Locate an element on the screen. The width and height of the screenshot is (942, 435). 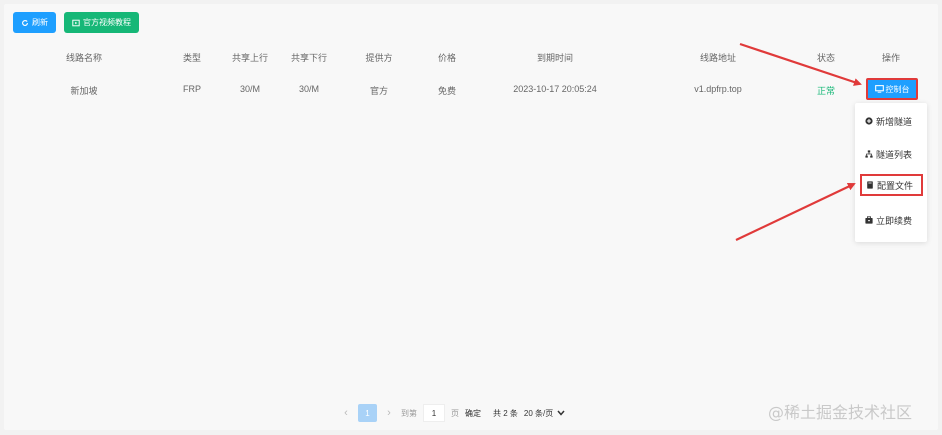
refresh-label: 刷新 is located at coordinates (40, 22).